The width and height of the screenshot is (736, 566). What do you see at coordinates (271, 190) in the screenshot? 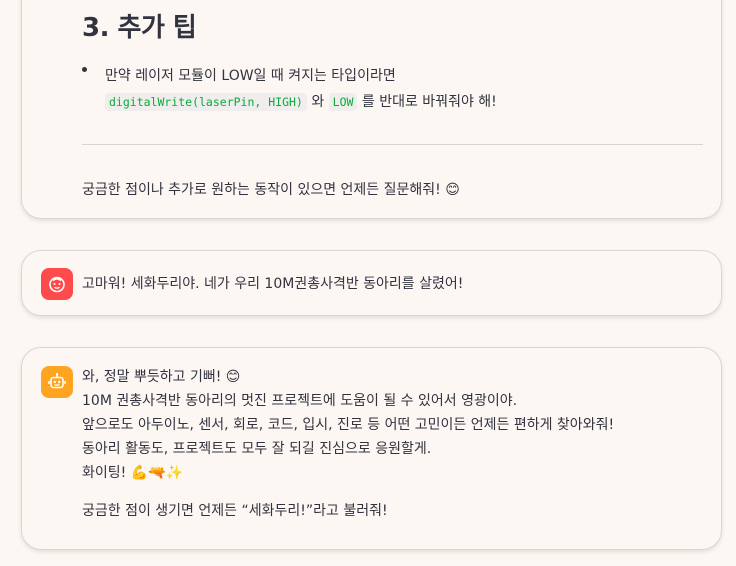
I see `closing-text: 궁금한 점이나 추가로 원하는 동작이 있으면 언제든 질문해줘! 😊` at bounding box center [271, 190].